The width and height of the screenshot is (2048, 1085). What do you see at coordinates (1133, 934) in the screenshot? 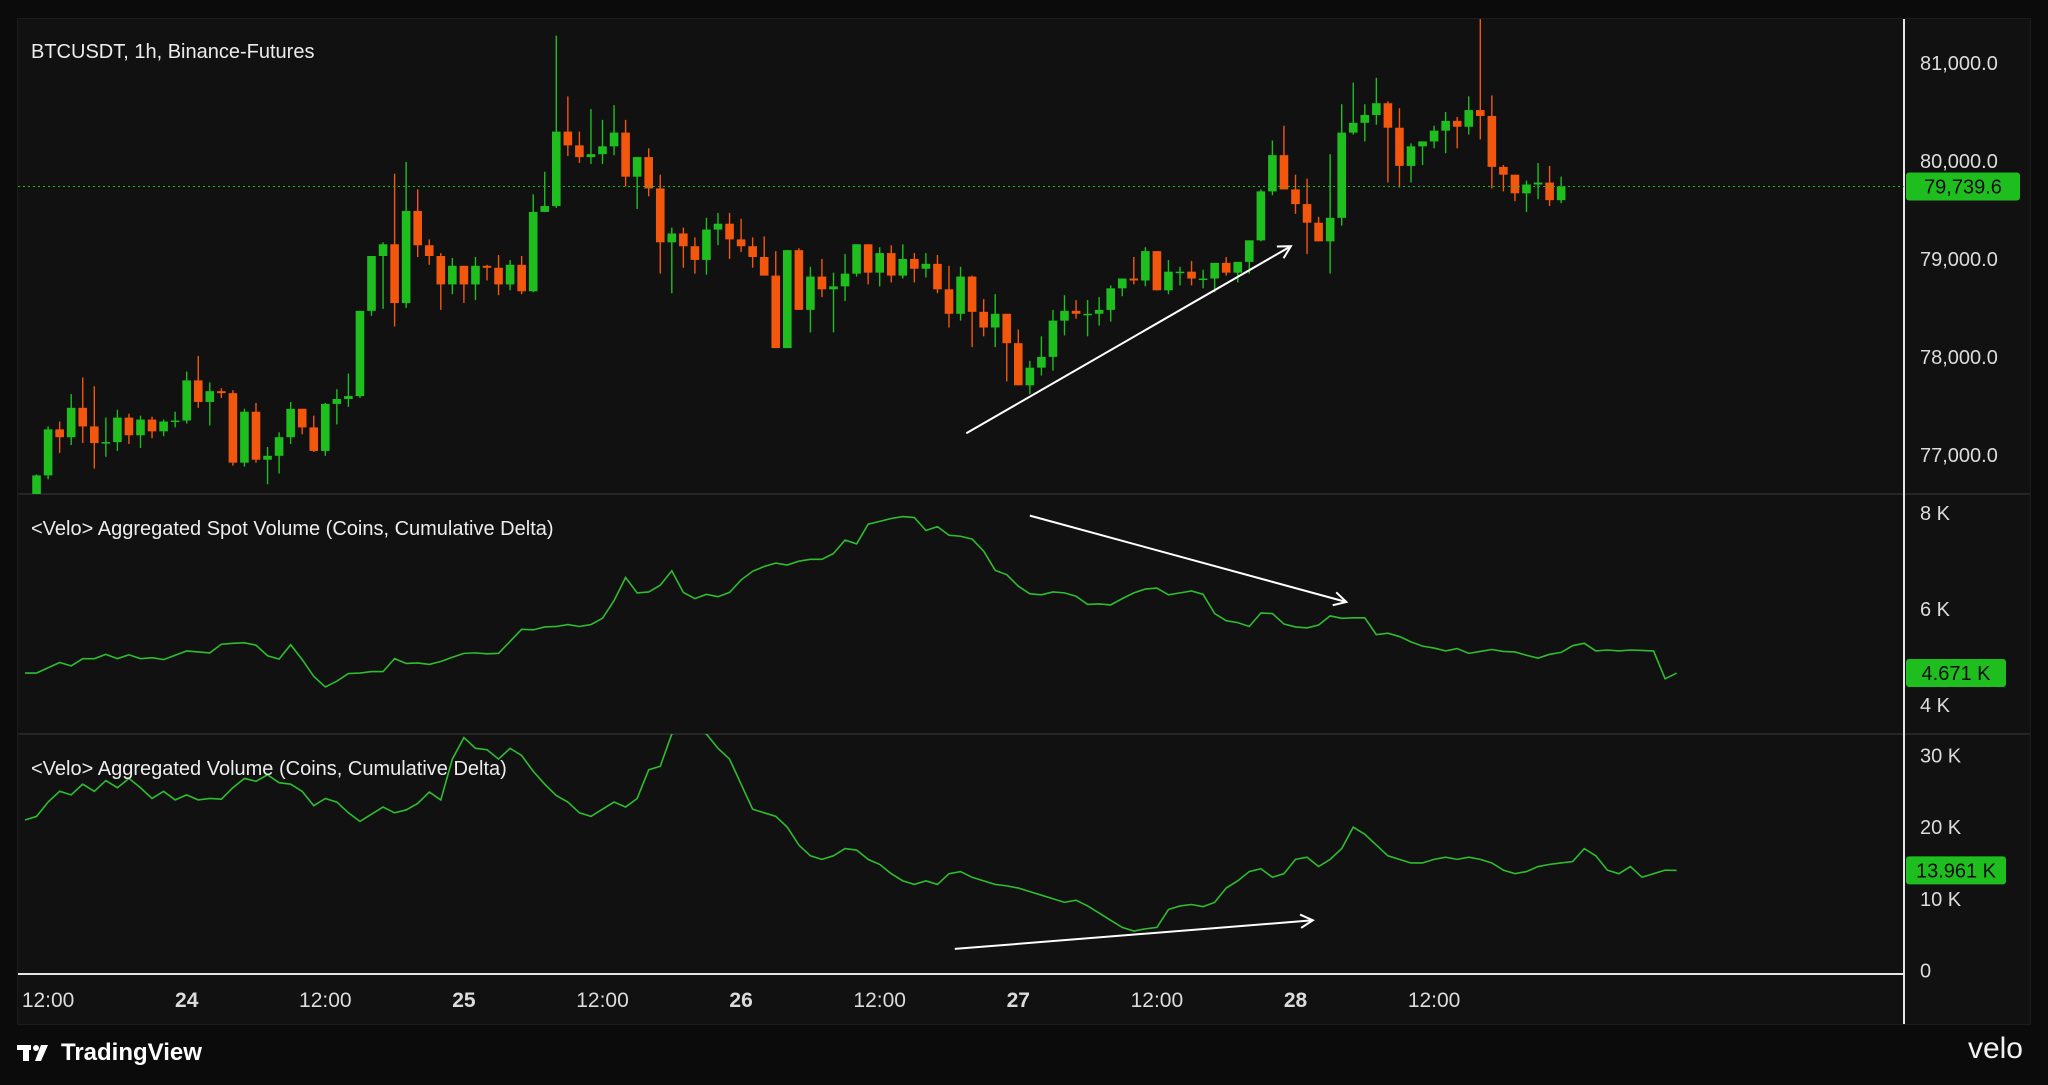
I see `trend-arrow-agg` at bounding box center [1133, 934].